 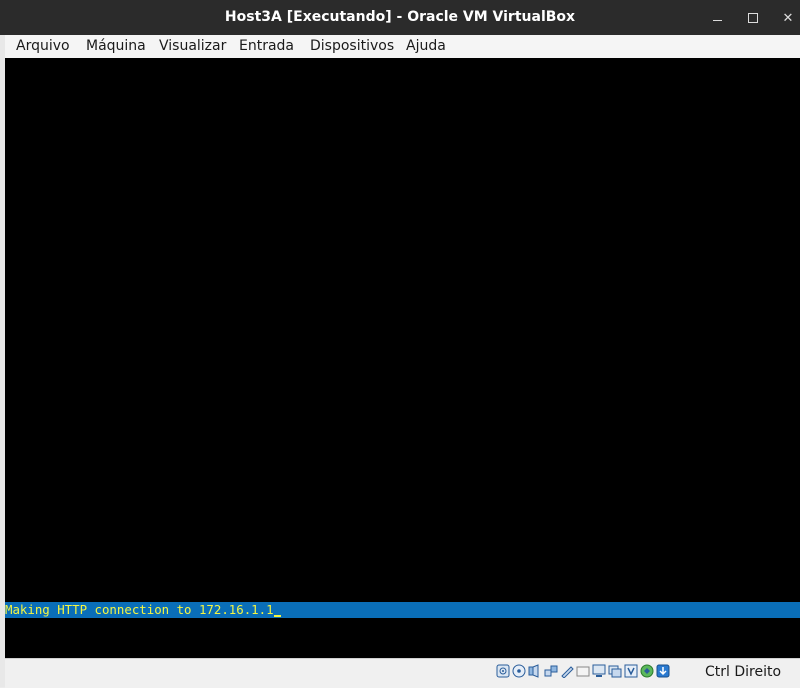 What do you see at coordinates (534, 671) in the screenshot?
I see `audio-icon` at bounding box center [534, 671].